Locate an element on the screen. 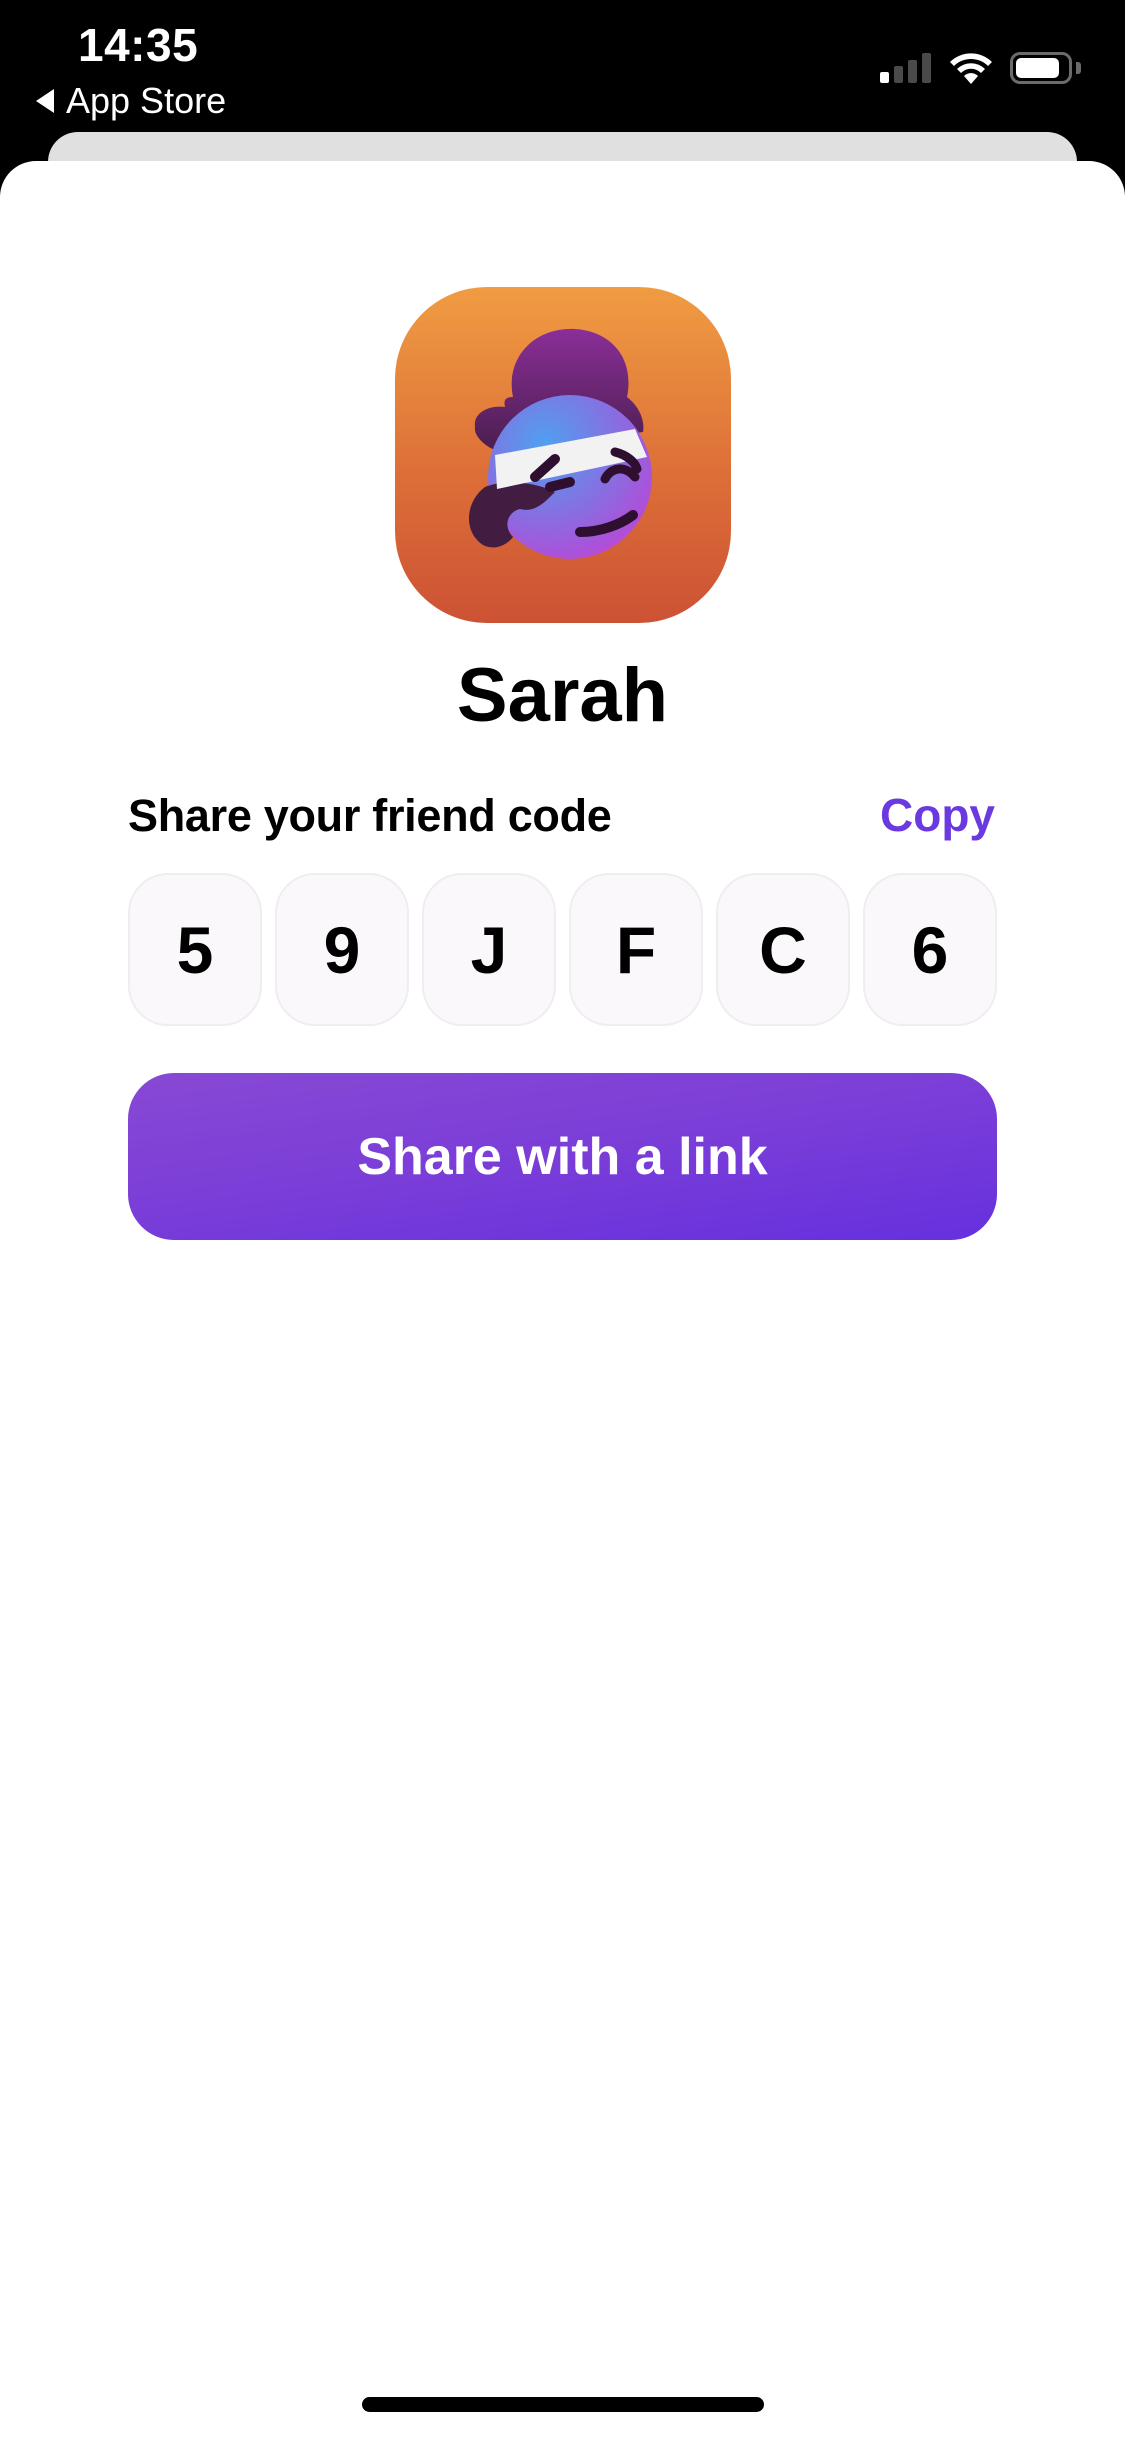  code-character-box: 5 is located at coordinates (195, 949).